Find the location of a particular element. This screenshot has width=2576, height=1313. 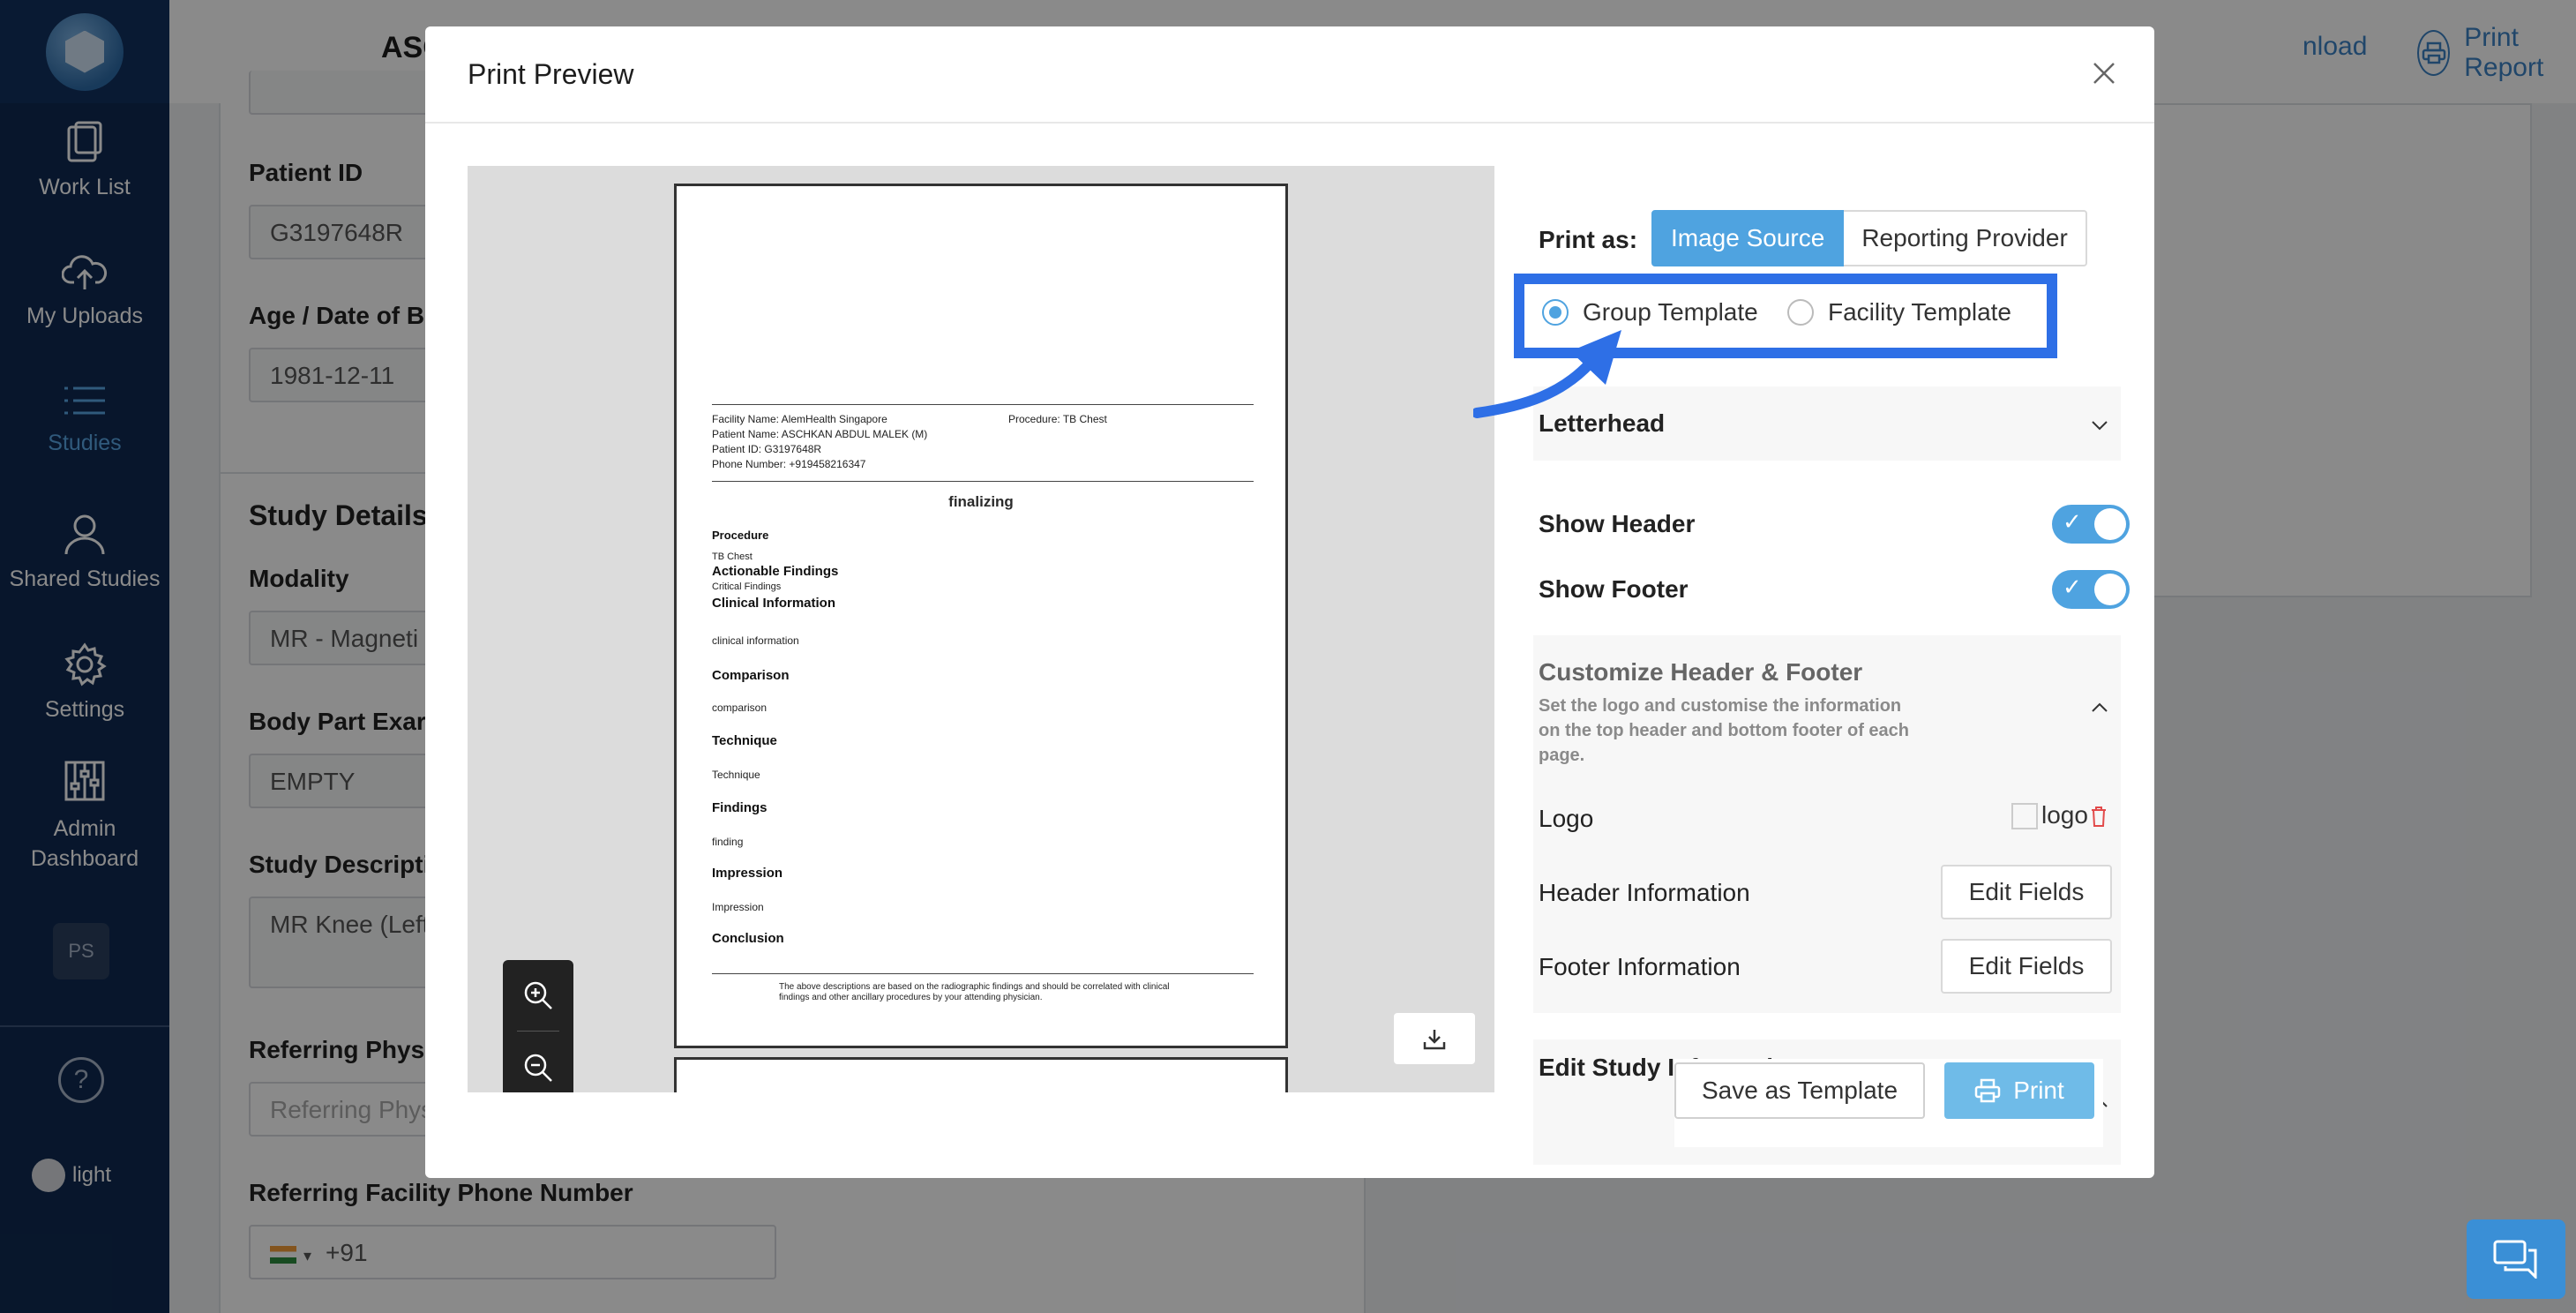

edit-header-fields-button: Edit Fields is located at coordinates (2027, 892).